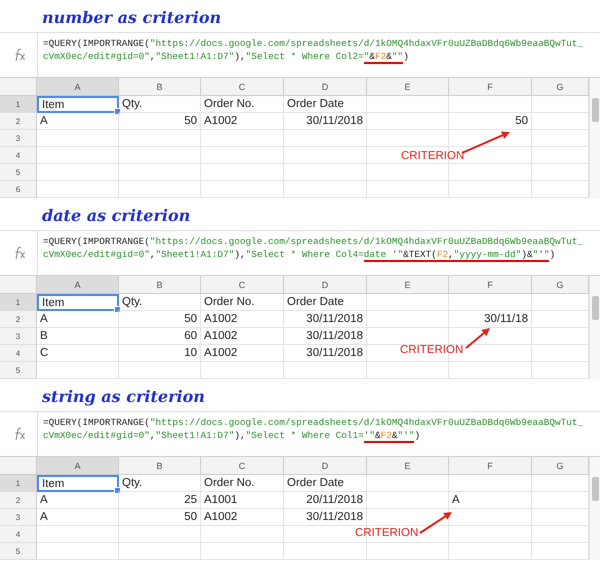 The width and height of the screenshot is (600, 578). Describe the element at coordinates (311, 253) in the screenshot. I see `formula-text: =QUERY(IMPORTRANGE("https://docs.google.com/spreadsheets/d/1kOMQ4hdaxVFr0uUZBaDBdq6Wb9eaaBQwTut_ cVmX0ec/edit#gid=0","Sheet1!A1:D7"),"Select * Where Col4=date '"&TEXT(F2,"yyyy-mm-dd")&"'")` at that location.